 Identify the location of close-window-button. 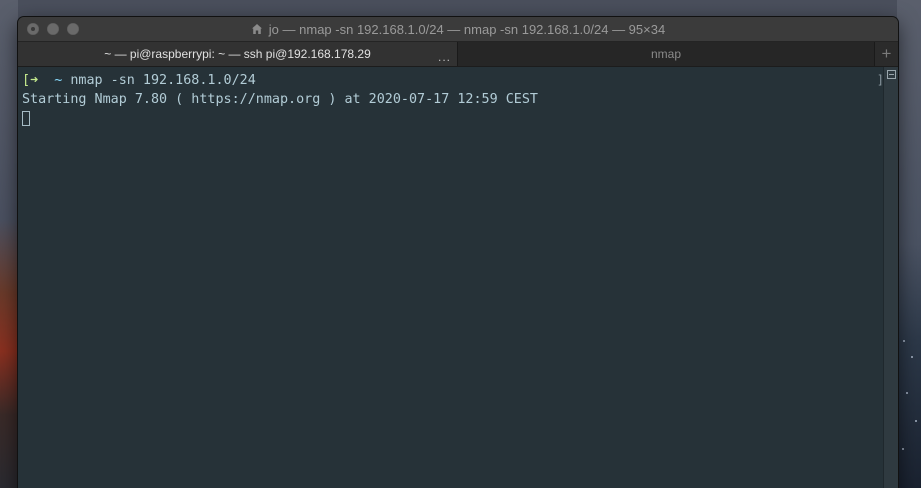
(33, 29).